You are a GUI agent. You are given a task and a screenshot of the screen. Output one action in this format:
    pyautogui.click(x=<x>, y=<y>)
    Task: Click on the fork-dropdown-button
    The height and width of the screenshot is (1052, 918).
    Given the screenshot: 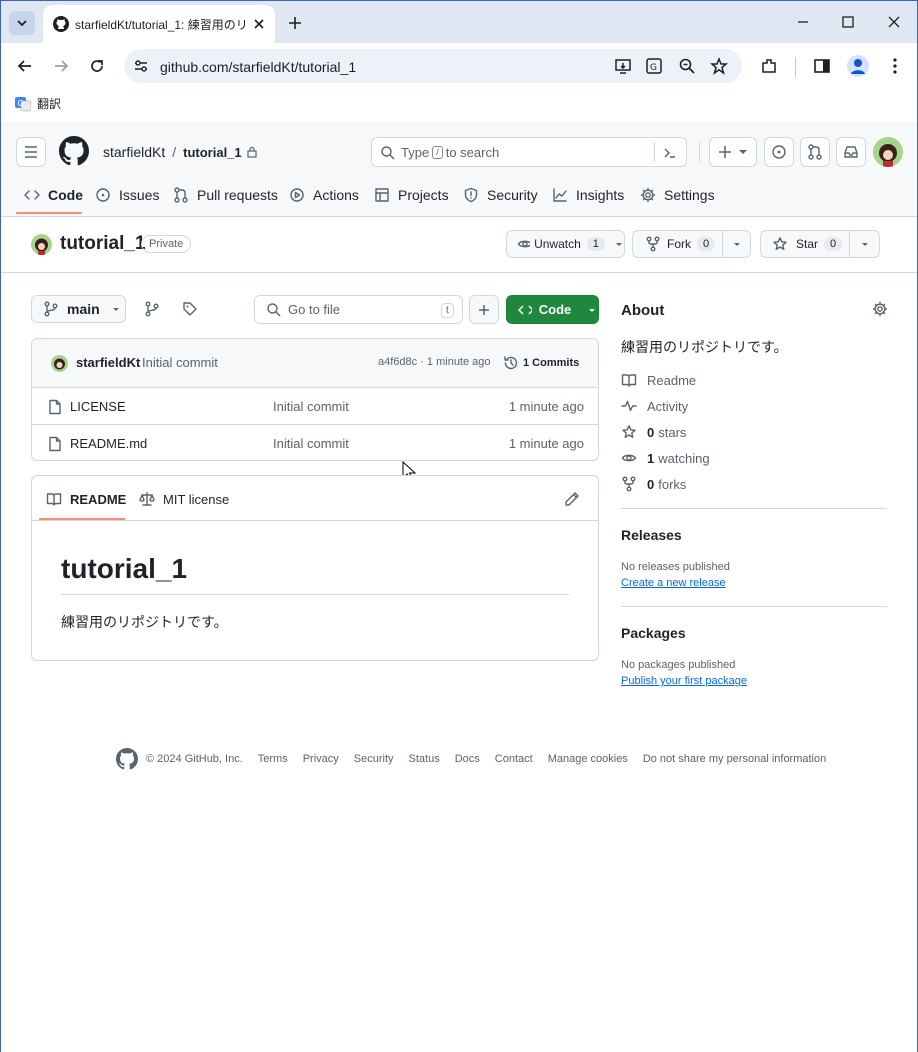 What is the action you would take?
    pyautogui.click(x=736, y=244)
    